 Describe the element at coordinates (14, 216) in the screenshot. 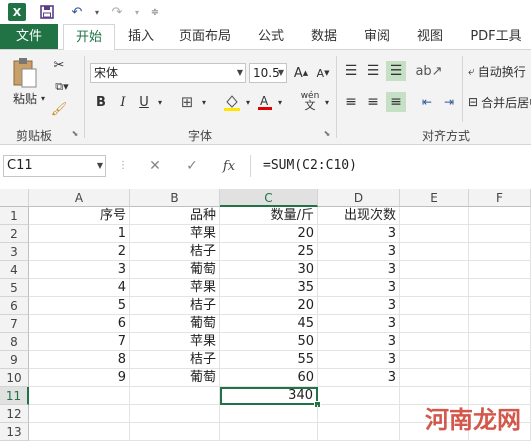

I see `row-header: 1` at that location.